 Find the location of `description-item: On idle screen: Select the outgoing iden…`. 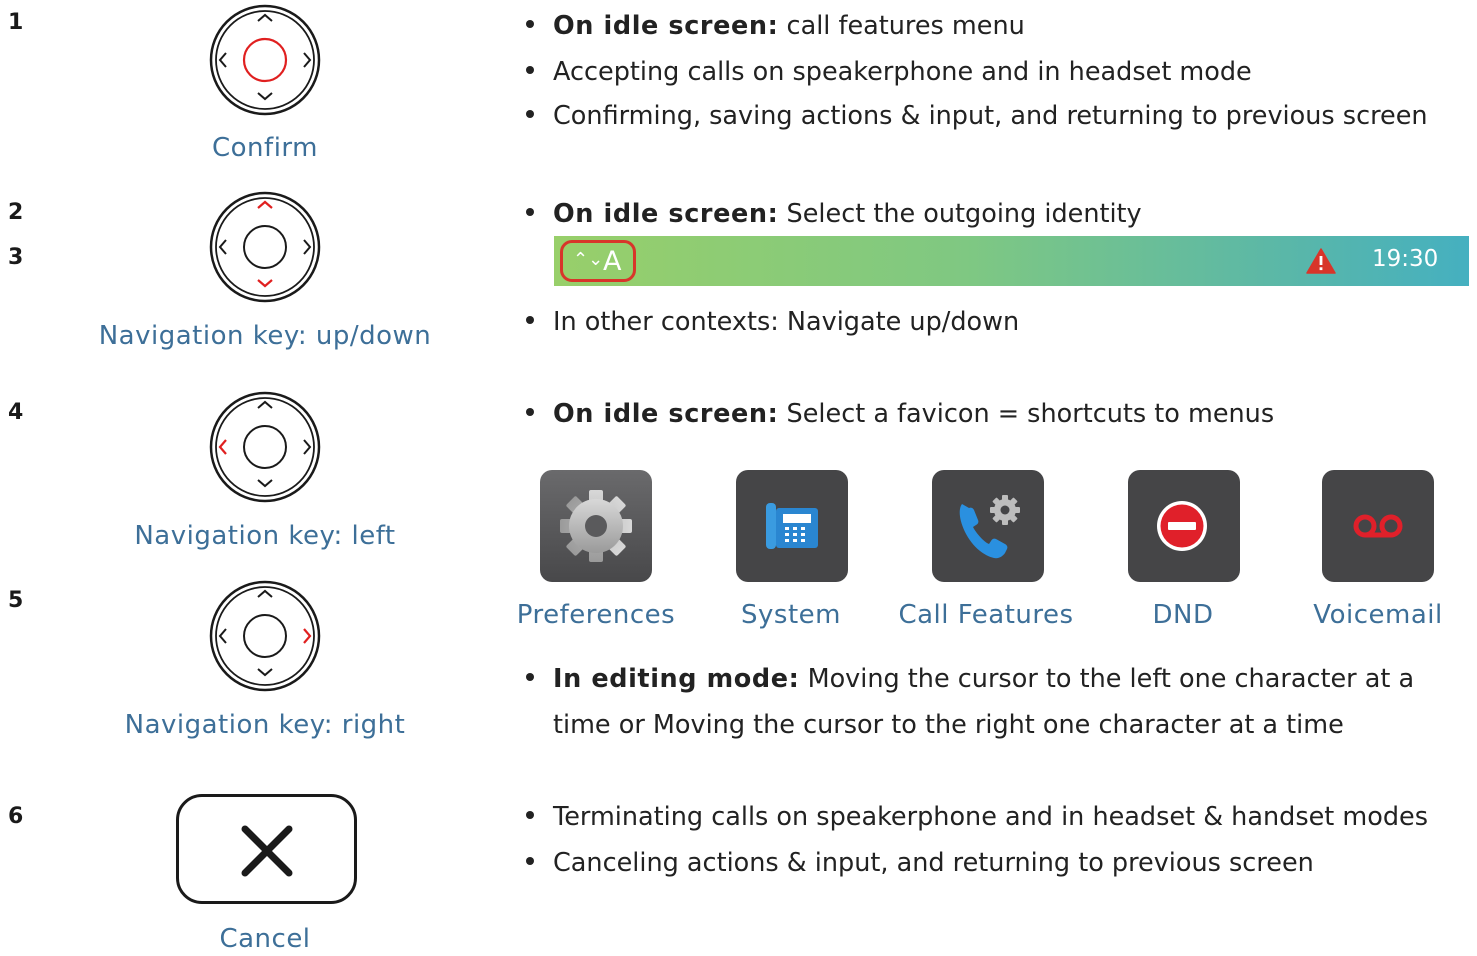

description-item: On idle screen: Select the outgoing iden… is located at coordinates (834, 214).